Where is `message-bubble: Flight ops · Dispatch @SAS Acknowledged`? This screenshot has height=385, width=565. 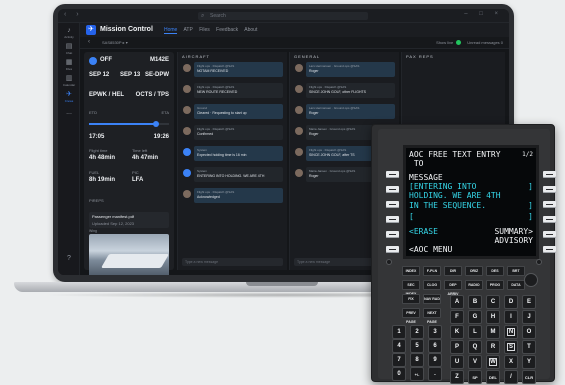
message-bubble: Flight ops · Dispatch @SAS Acknowledged is located at coordinates (238, 195).